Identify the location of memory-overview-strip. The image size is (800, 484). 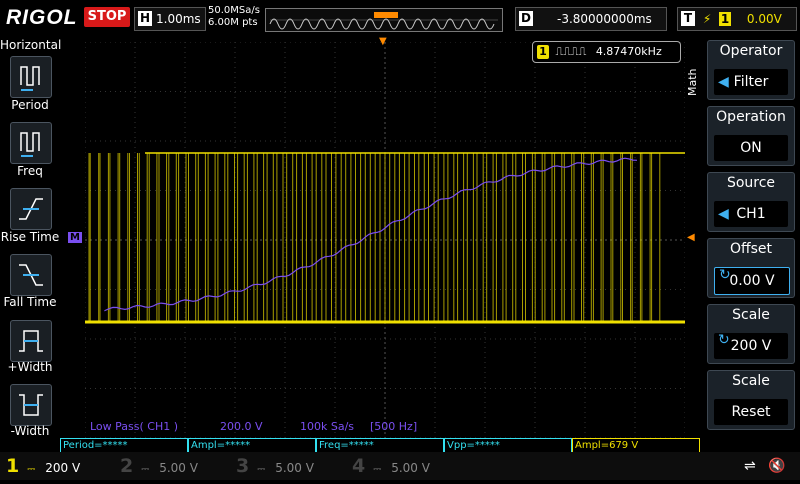
(384, 20).